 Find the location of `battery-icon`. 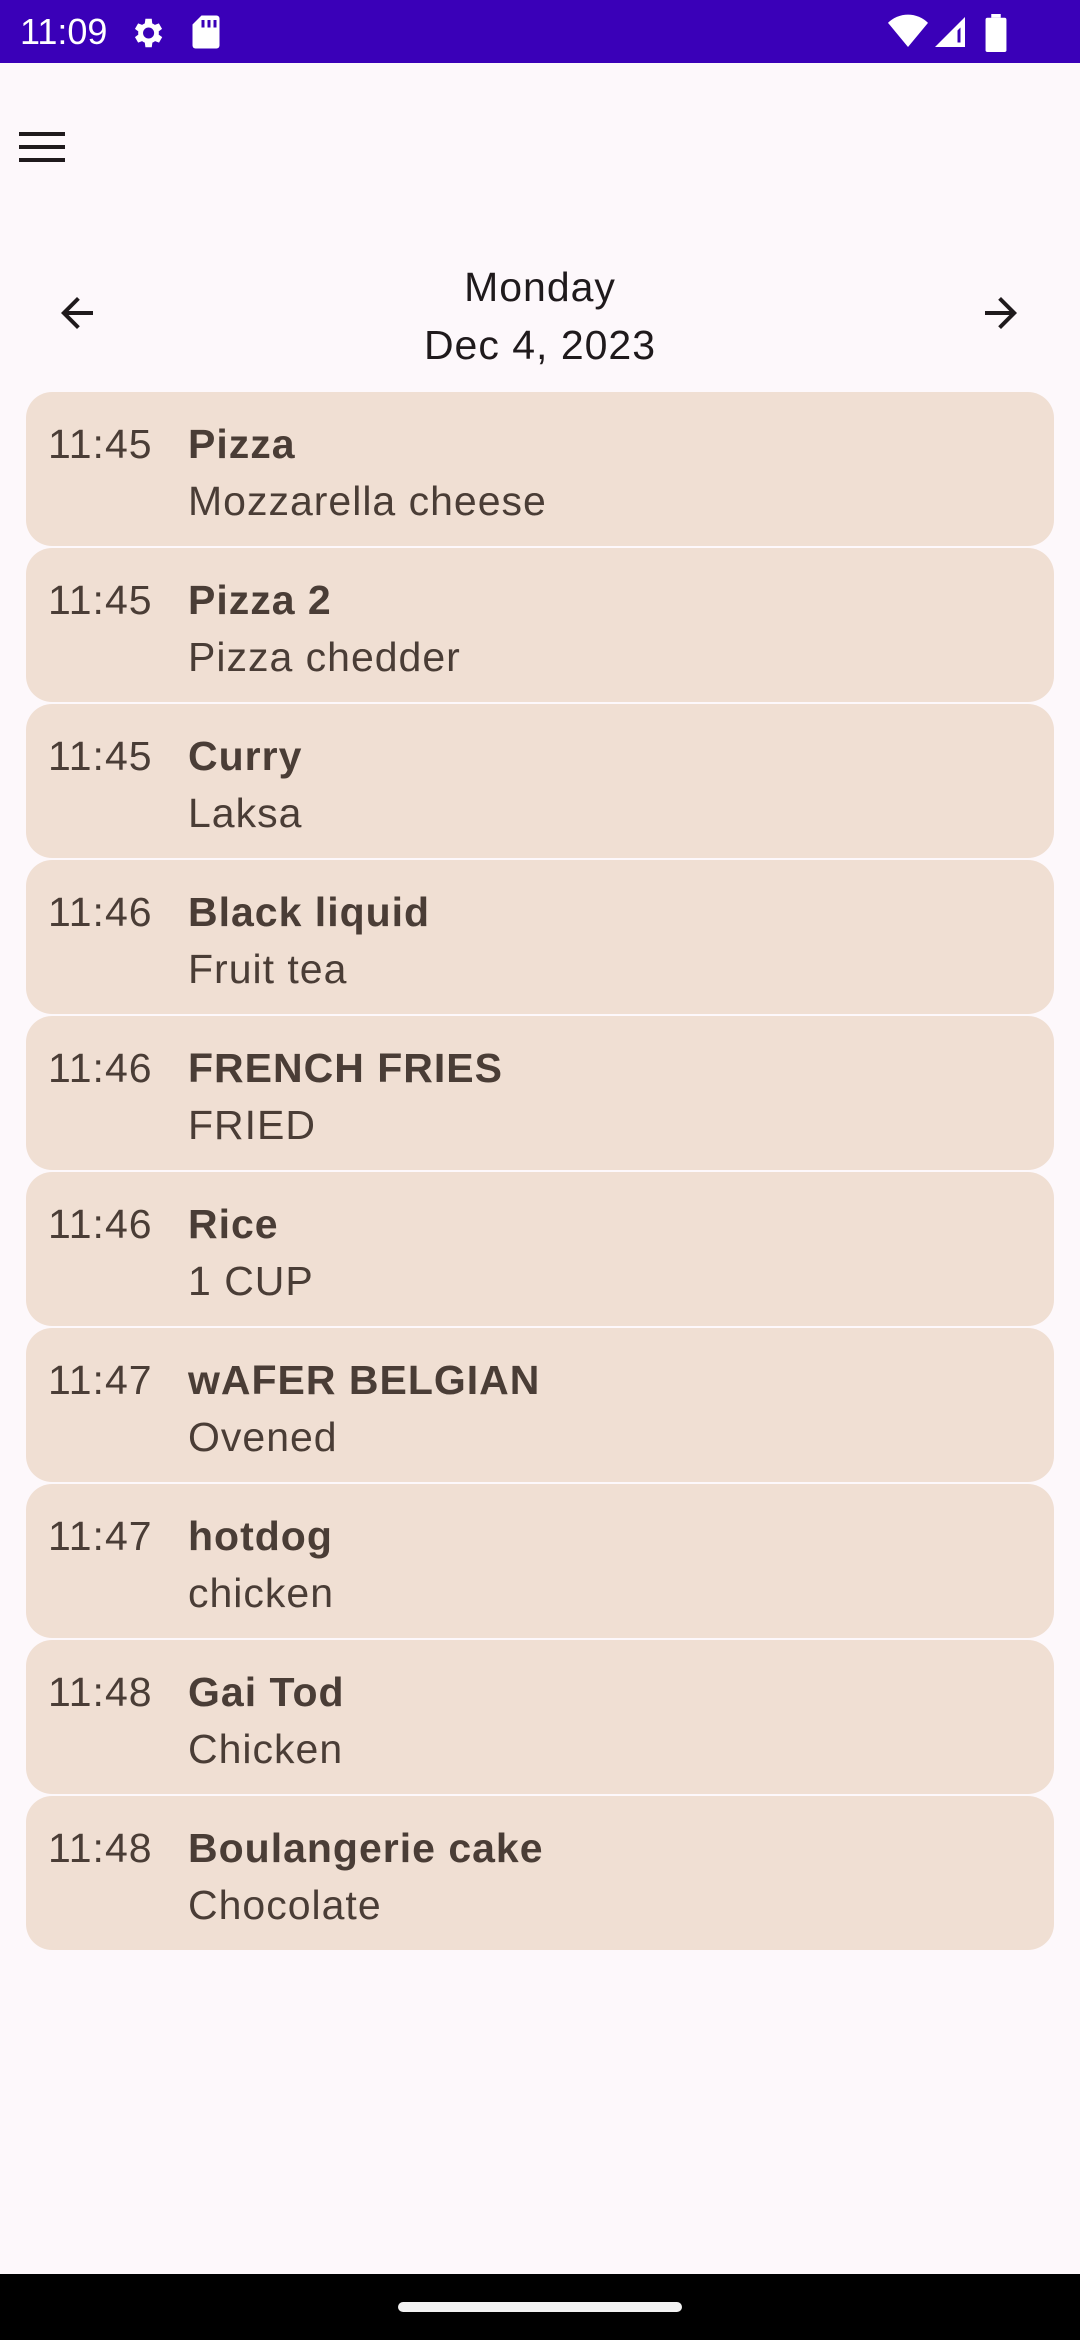

battery-icon is located at coordinates (996, 35).